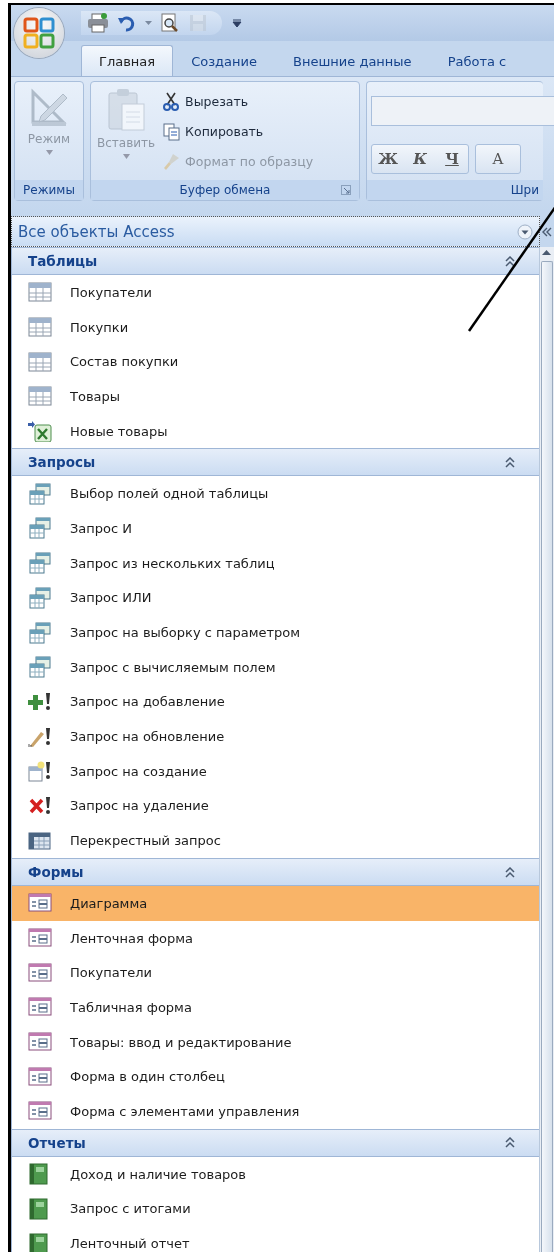 The image size is (554, 1254). Describe the element at coordinates (275, 261) in the screenshot. I see `group-header: Таблицы` at that location.